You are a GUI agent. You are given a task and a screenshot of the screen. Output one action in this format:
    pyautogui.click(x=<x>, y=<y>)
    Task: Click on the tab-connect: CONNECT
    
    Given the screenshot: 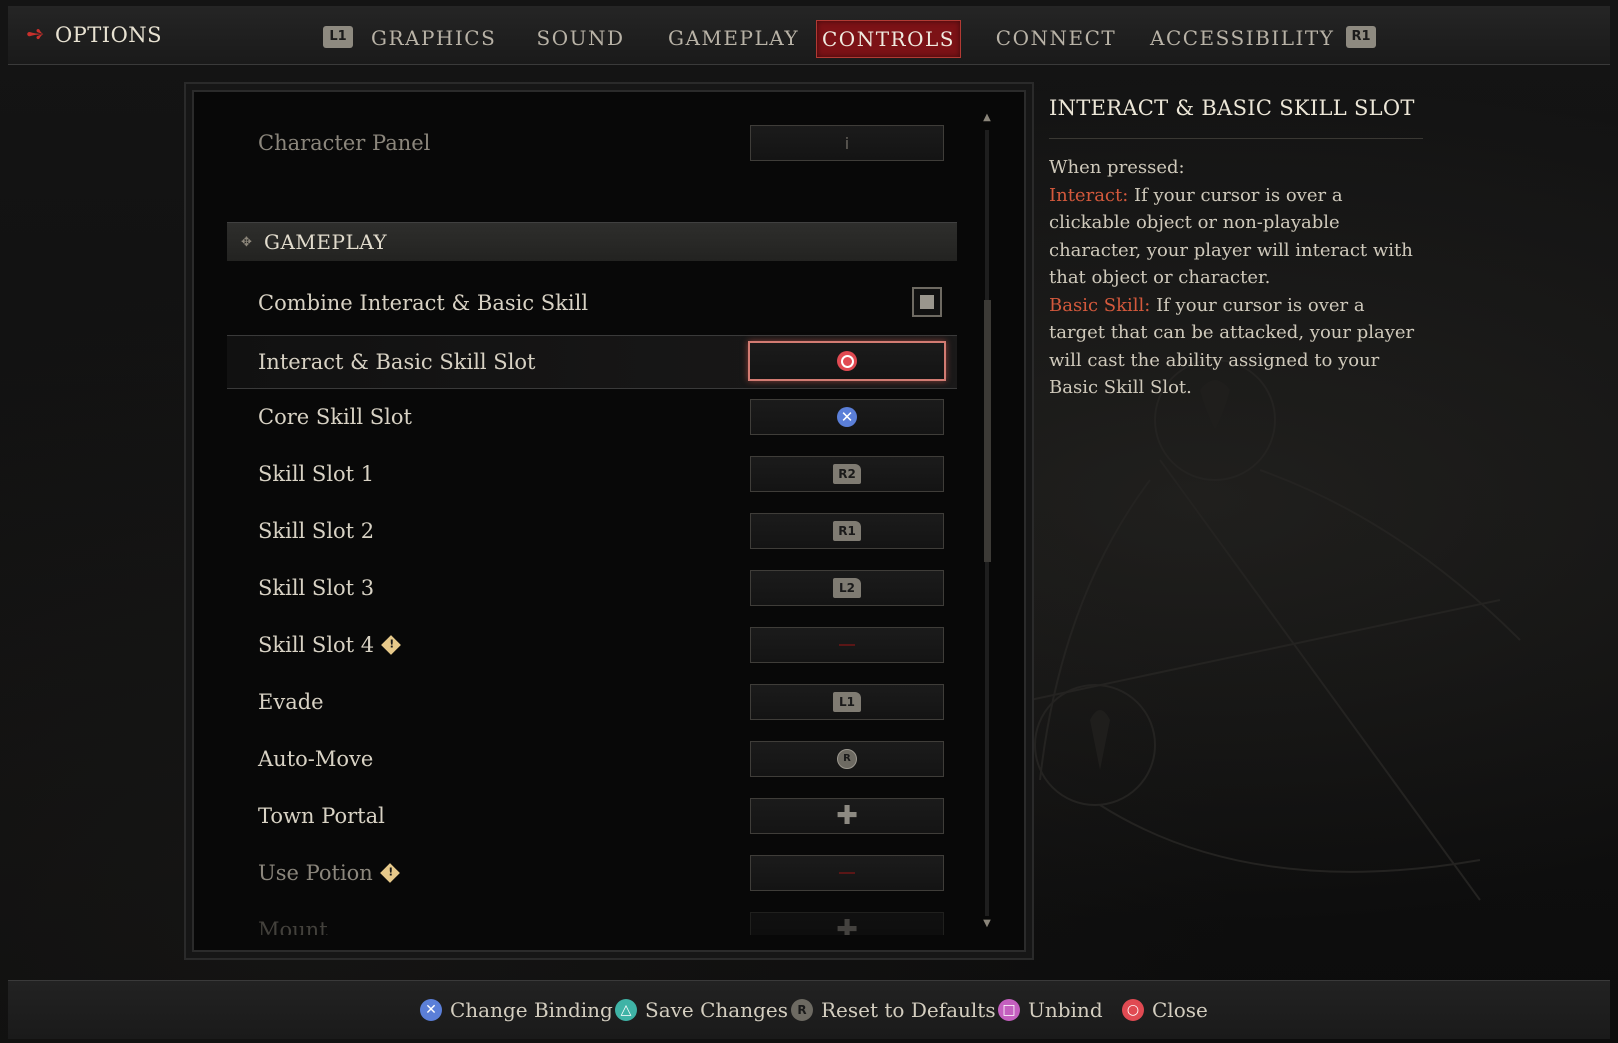 What is the action you would take?
    pyautogui.click(x=1056, y=38)
    